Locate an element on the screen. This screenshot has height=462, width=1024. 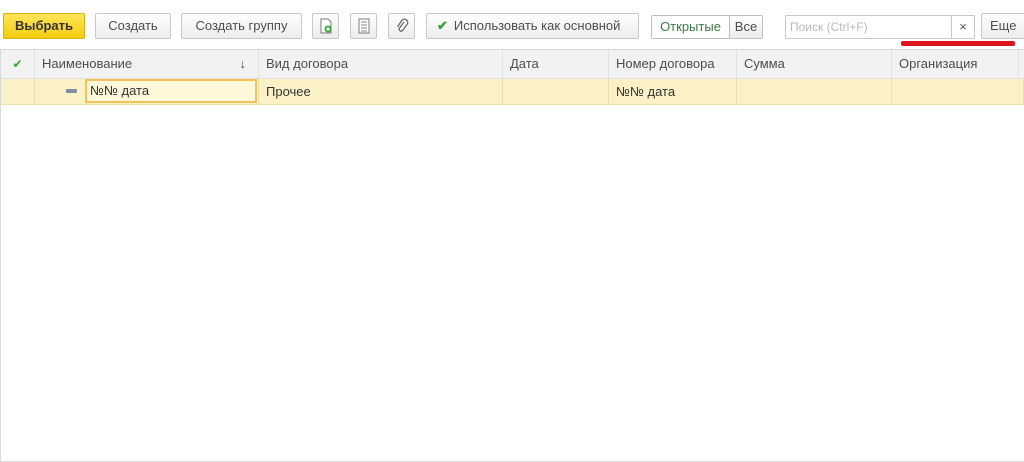
more-button: Еще is located at coordinates (1002, 26).